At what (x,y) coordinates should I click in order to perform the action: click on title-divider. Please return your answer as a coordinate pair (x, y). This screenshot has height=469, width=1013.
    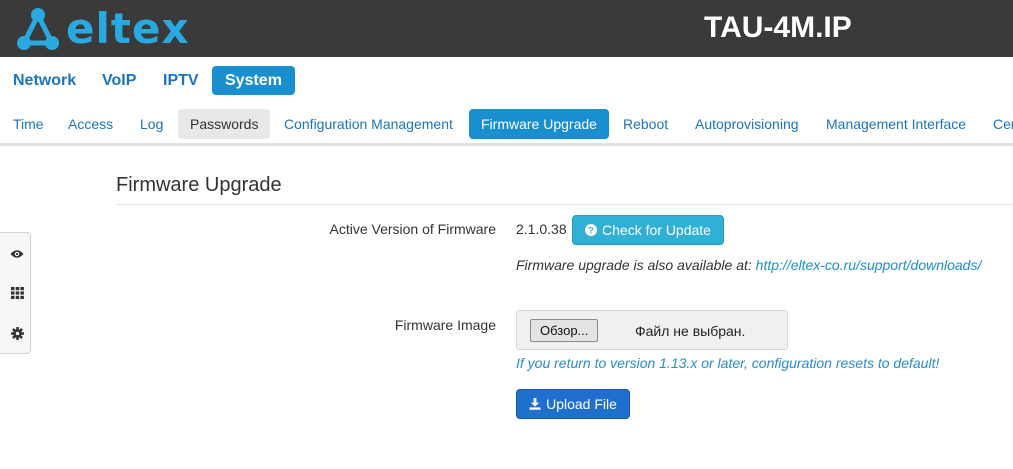
    Looking at the image, I should click on (564, 204).